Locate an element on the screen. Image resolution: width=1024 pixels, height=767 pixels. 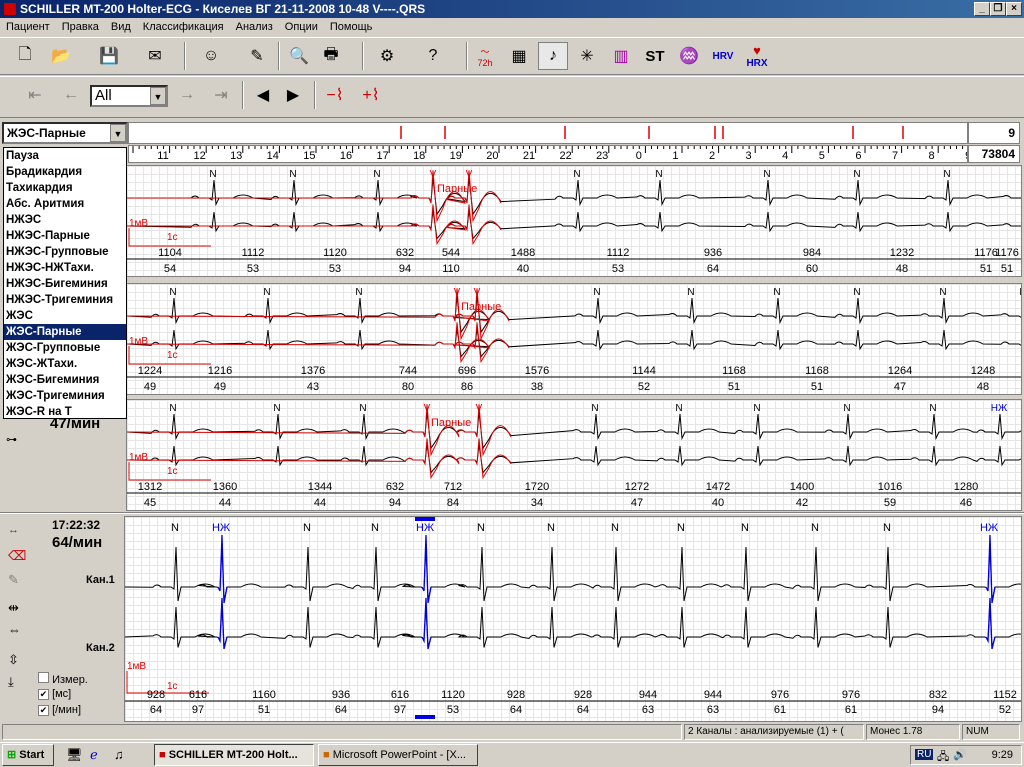
event-type-option: ЖЭС-Тригеминия is located at coordinates (65, 396).